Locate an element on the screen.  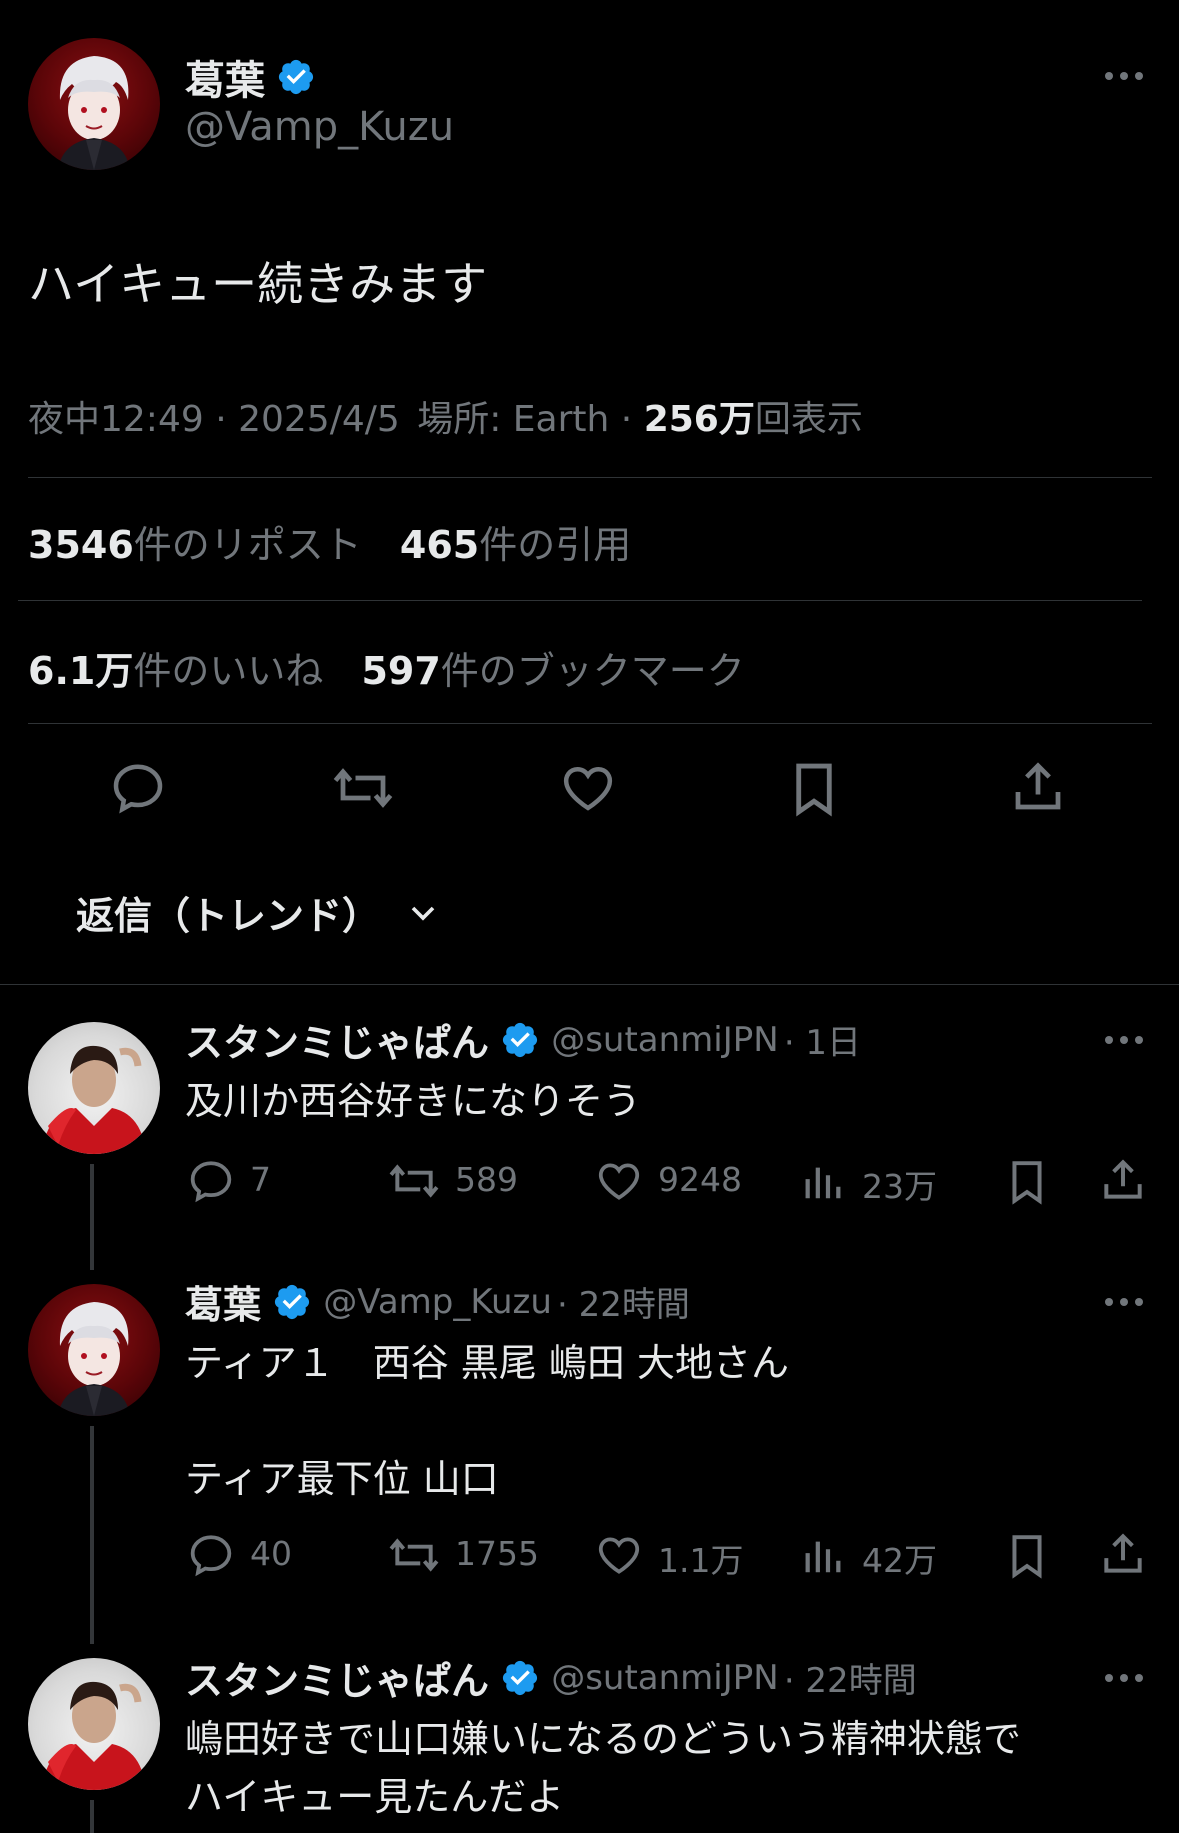
reply-text: ティア１ 西谷 黒尾 嶋田 大地さん ティア最下位 山口 is located at coordinates (487, 1421).